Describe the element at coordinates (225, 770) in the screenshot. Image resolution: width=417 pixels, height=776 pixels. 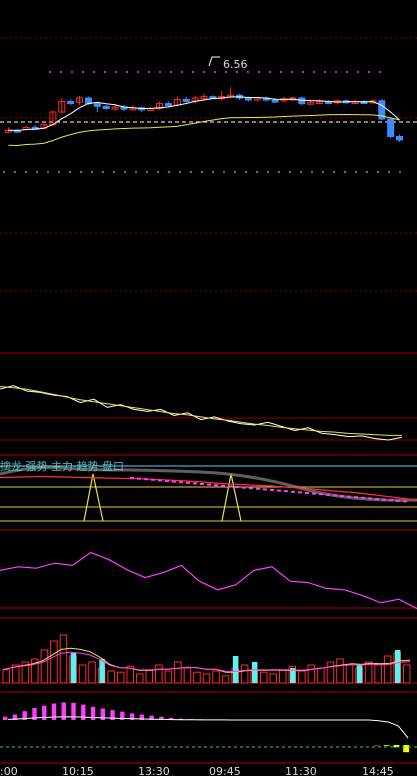
I see `time-label-3: 09:45` at that location.